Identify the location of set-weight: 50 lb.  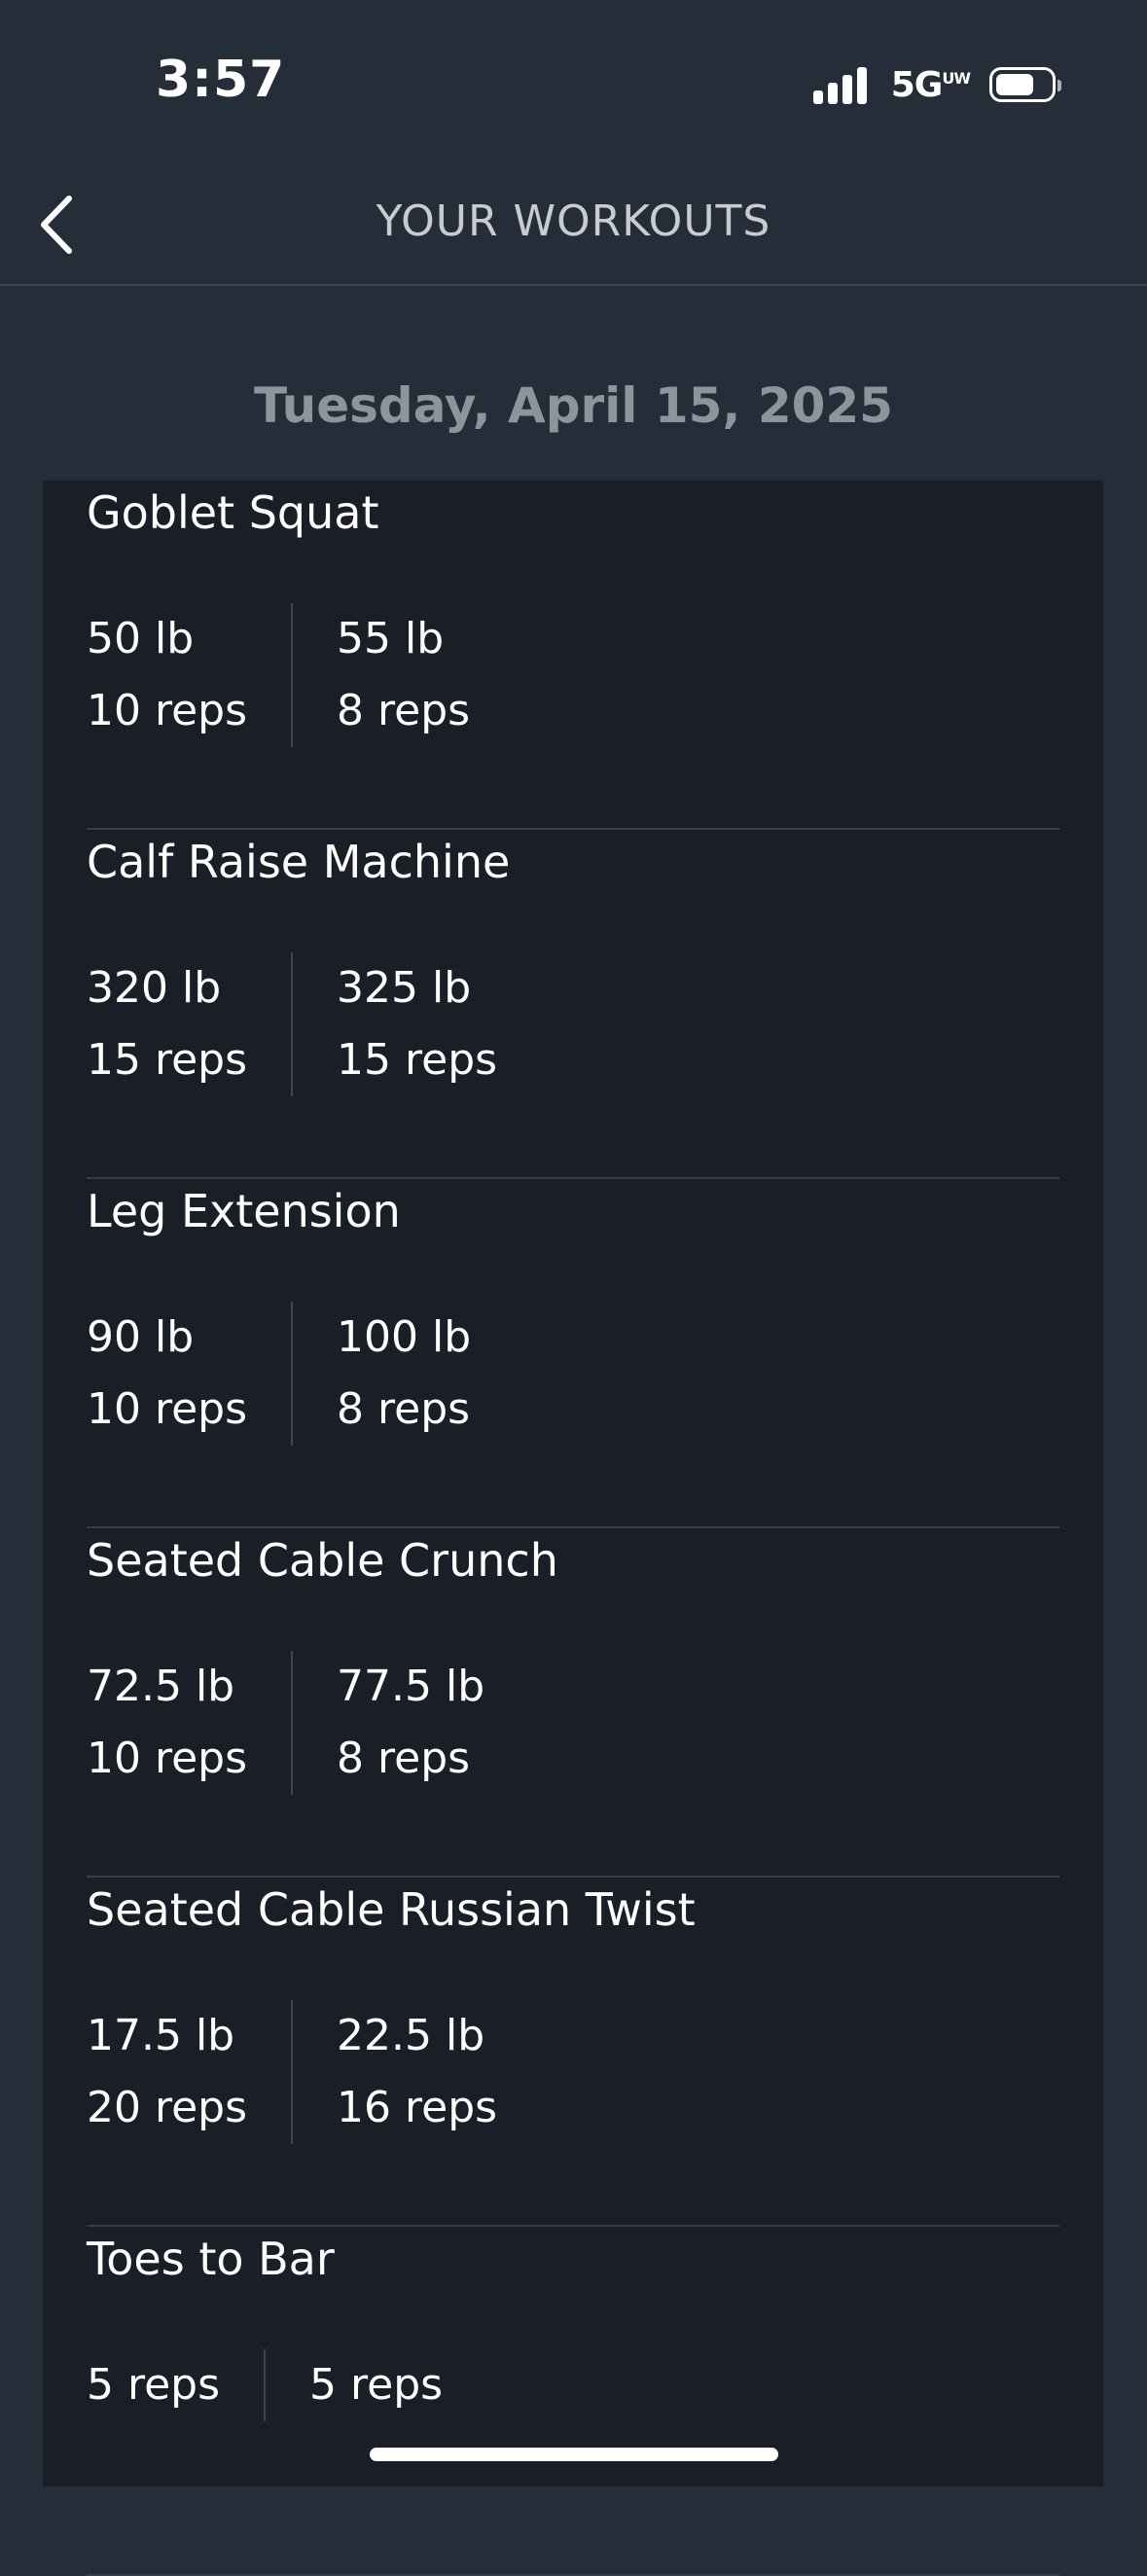
(141, 638).